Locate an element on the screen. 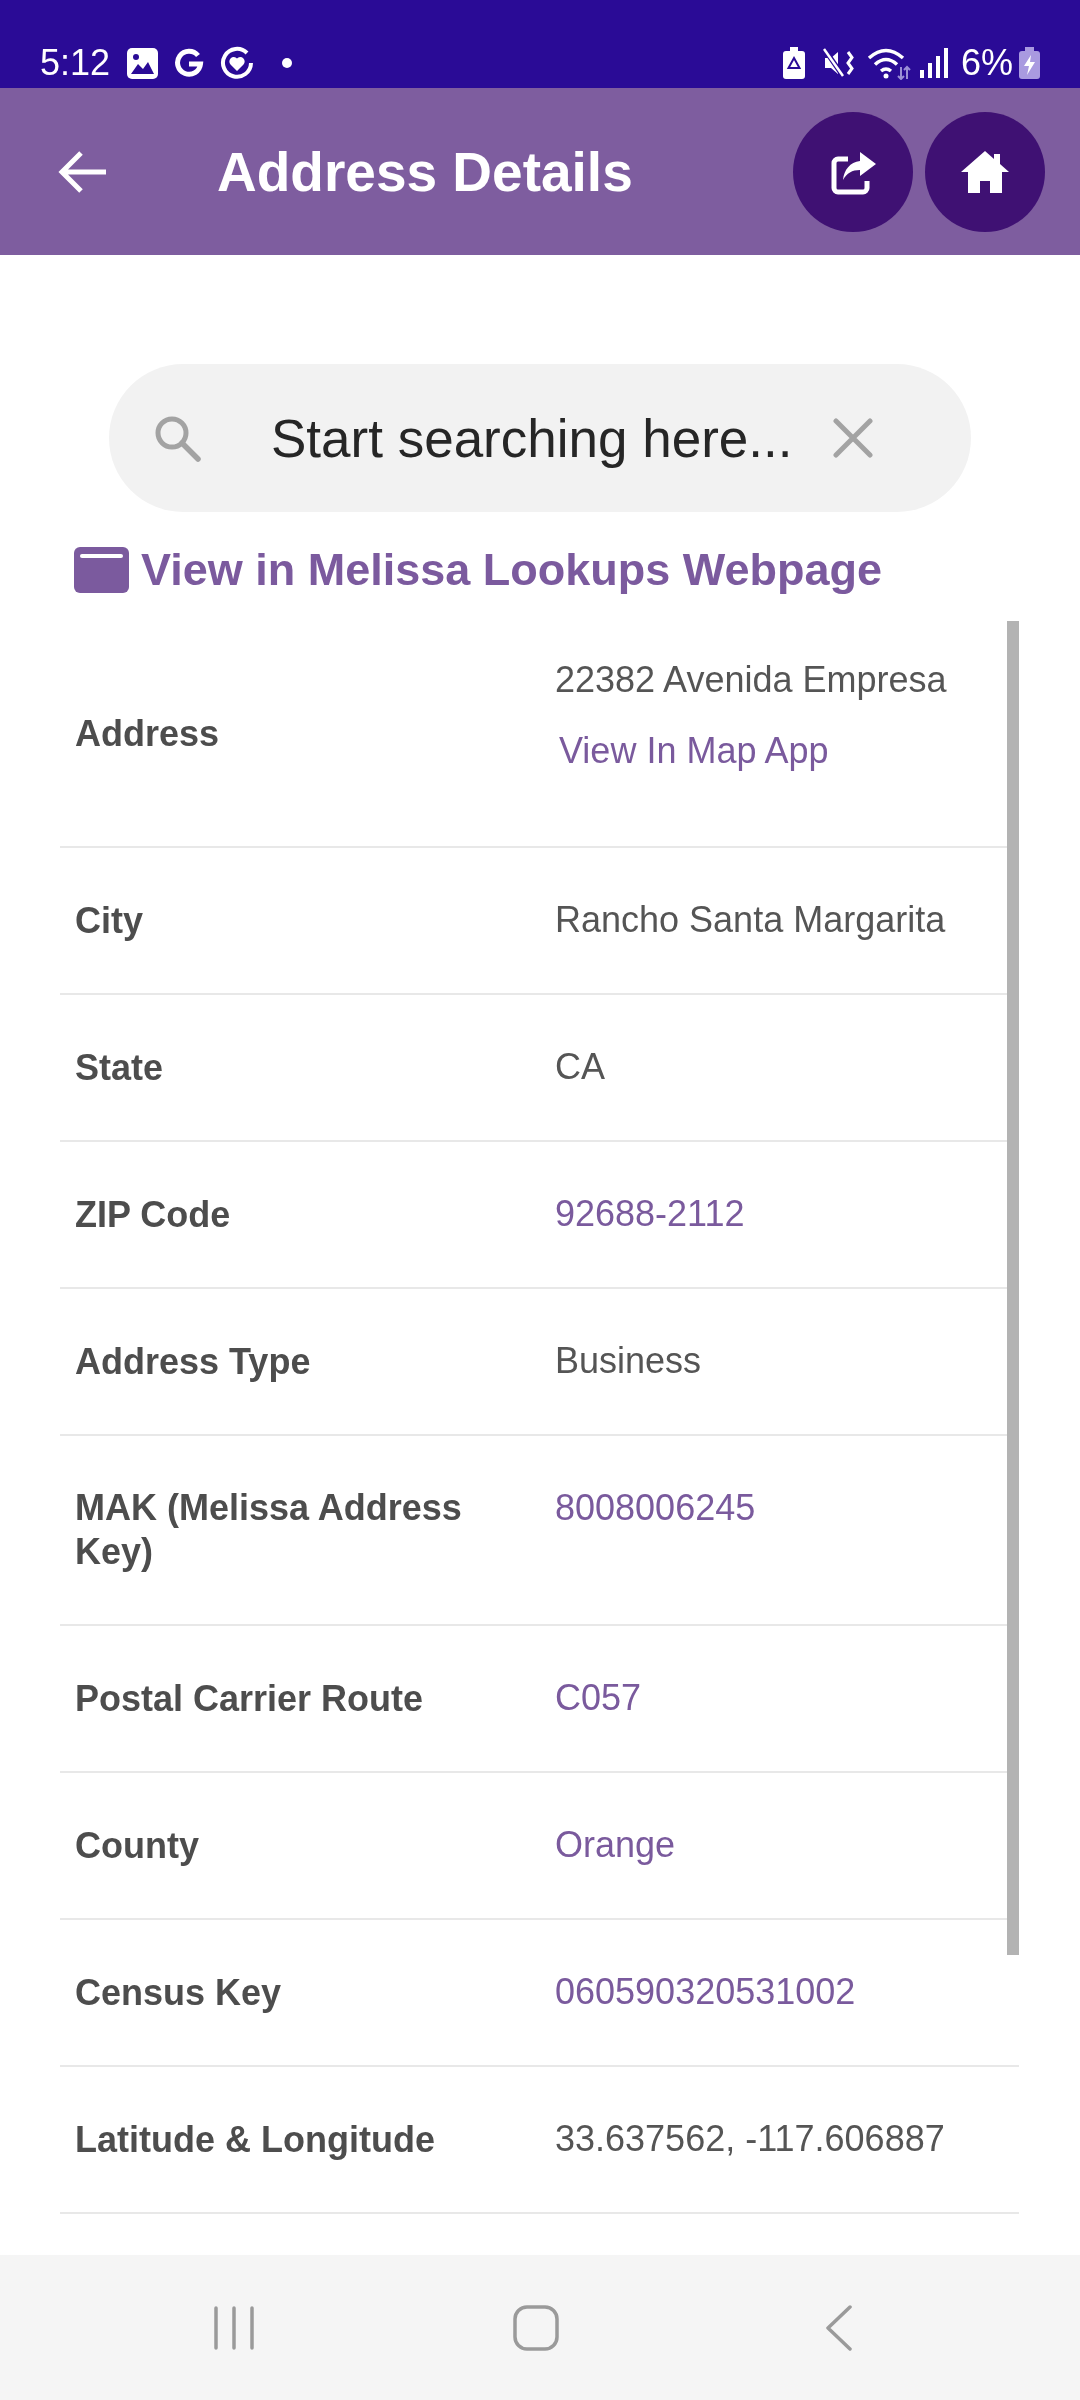 Image resolution: width=1080 pixels, height=2400 pixels. status-time: 5:12 is located at coordinates (75, 63).